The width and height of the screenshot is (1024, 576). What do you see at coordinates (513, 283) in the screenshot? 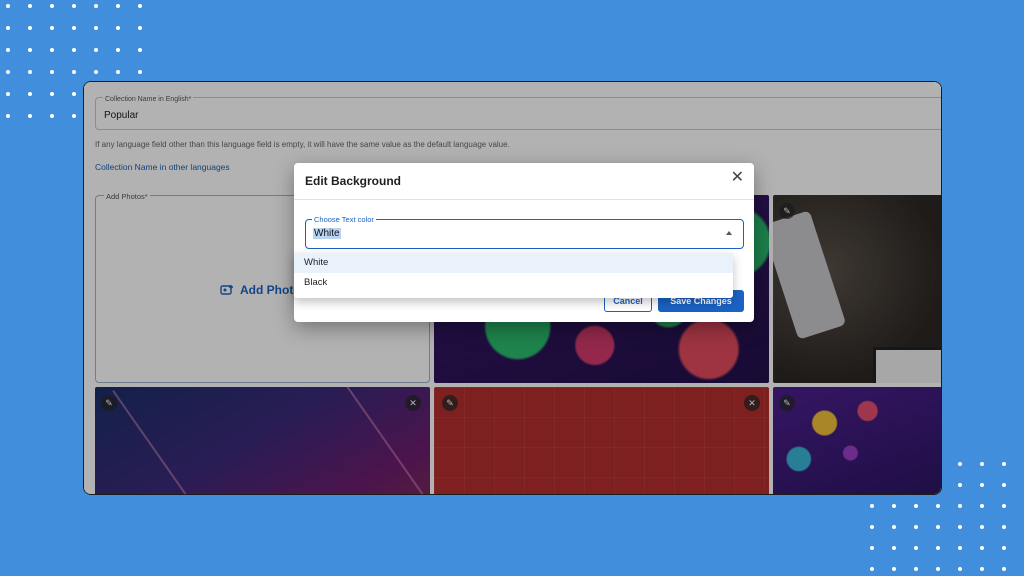
I see `option-black: Black` at bounding box center [513, 283].